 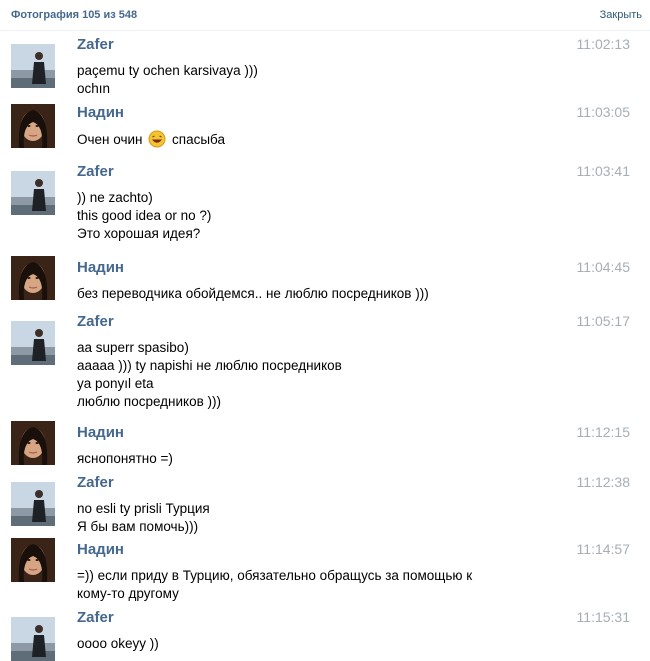 What do you see at coordinates (139, 233) in the screenshot?
I see `message-text: Это хорошая идея?` at bounding box center [139, 233].